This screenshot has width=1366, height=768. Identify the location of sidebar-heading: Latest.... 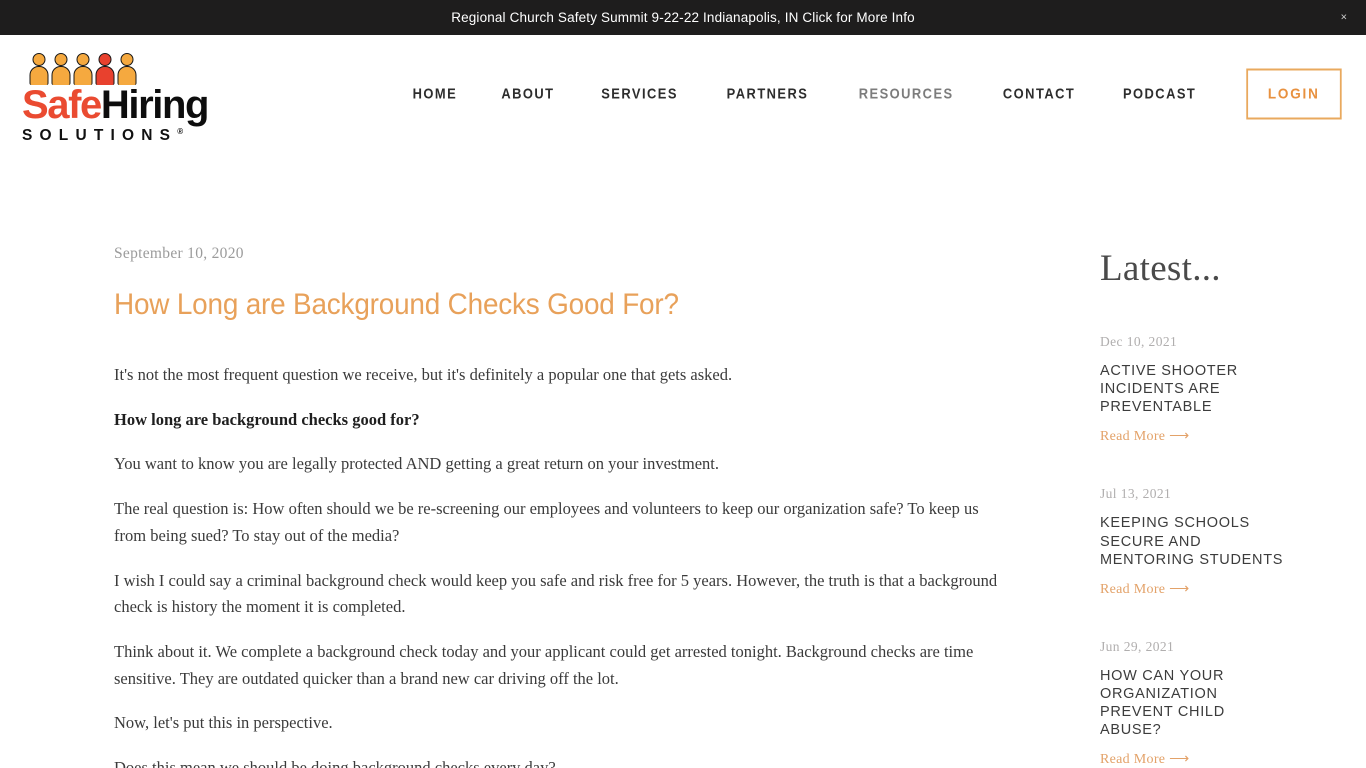
(1160, 268).